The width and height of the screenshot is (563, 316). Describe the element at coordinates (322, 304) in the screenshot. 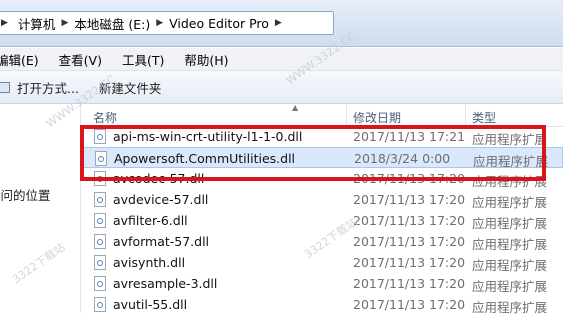

I see `file-row: avutil-55.dll 2017/11/13 17:20 应用程序扩展` at that location.